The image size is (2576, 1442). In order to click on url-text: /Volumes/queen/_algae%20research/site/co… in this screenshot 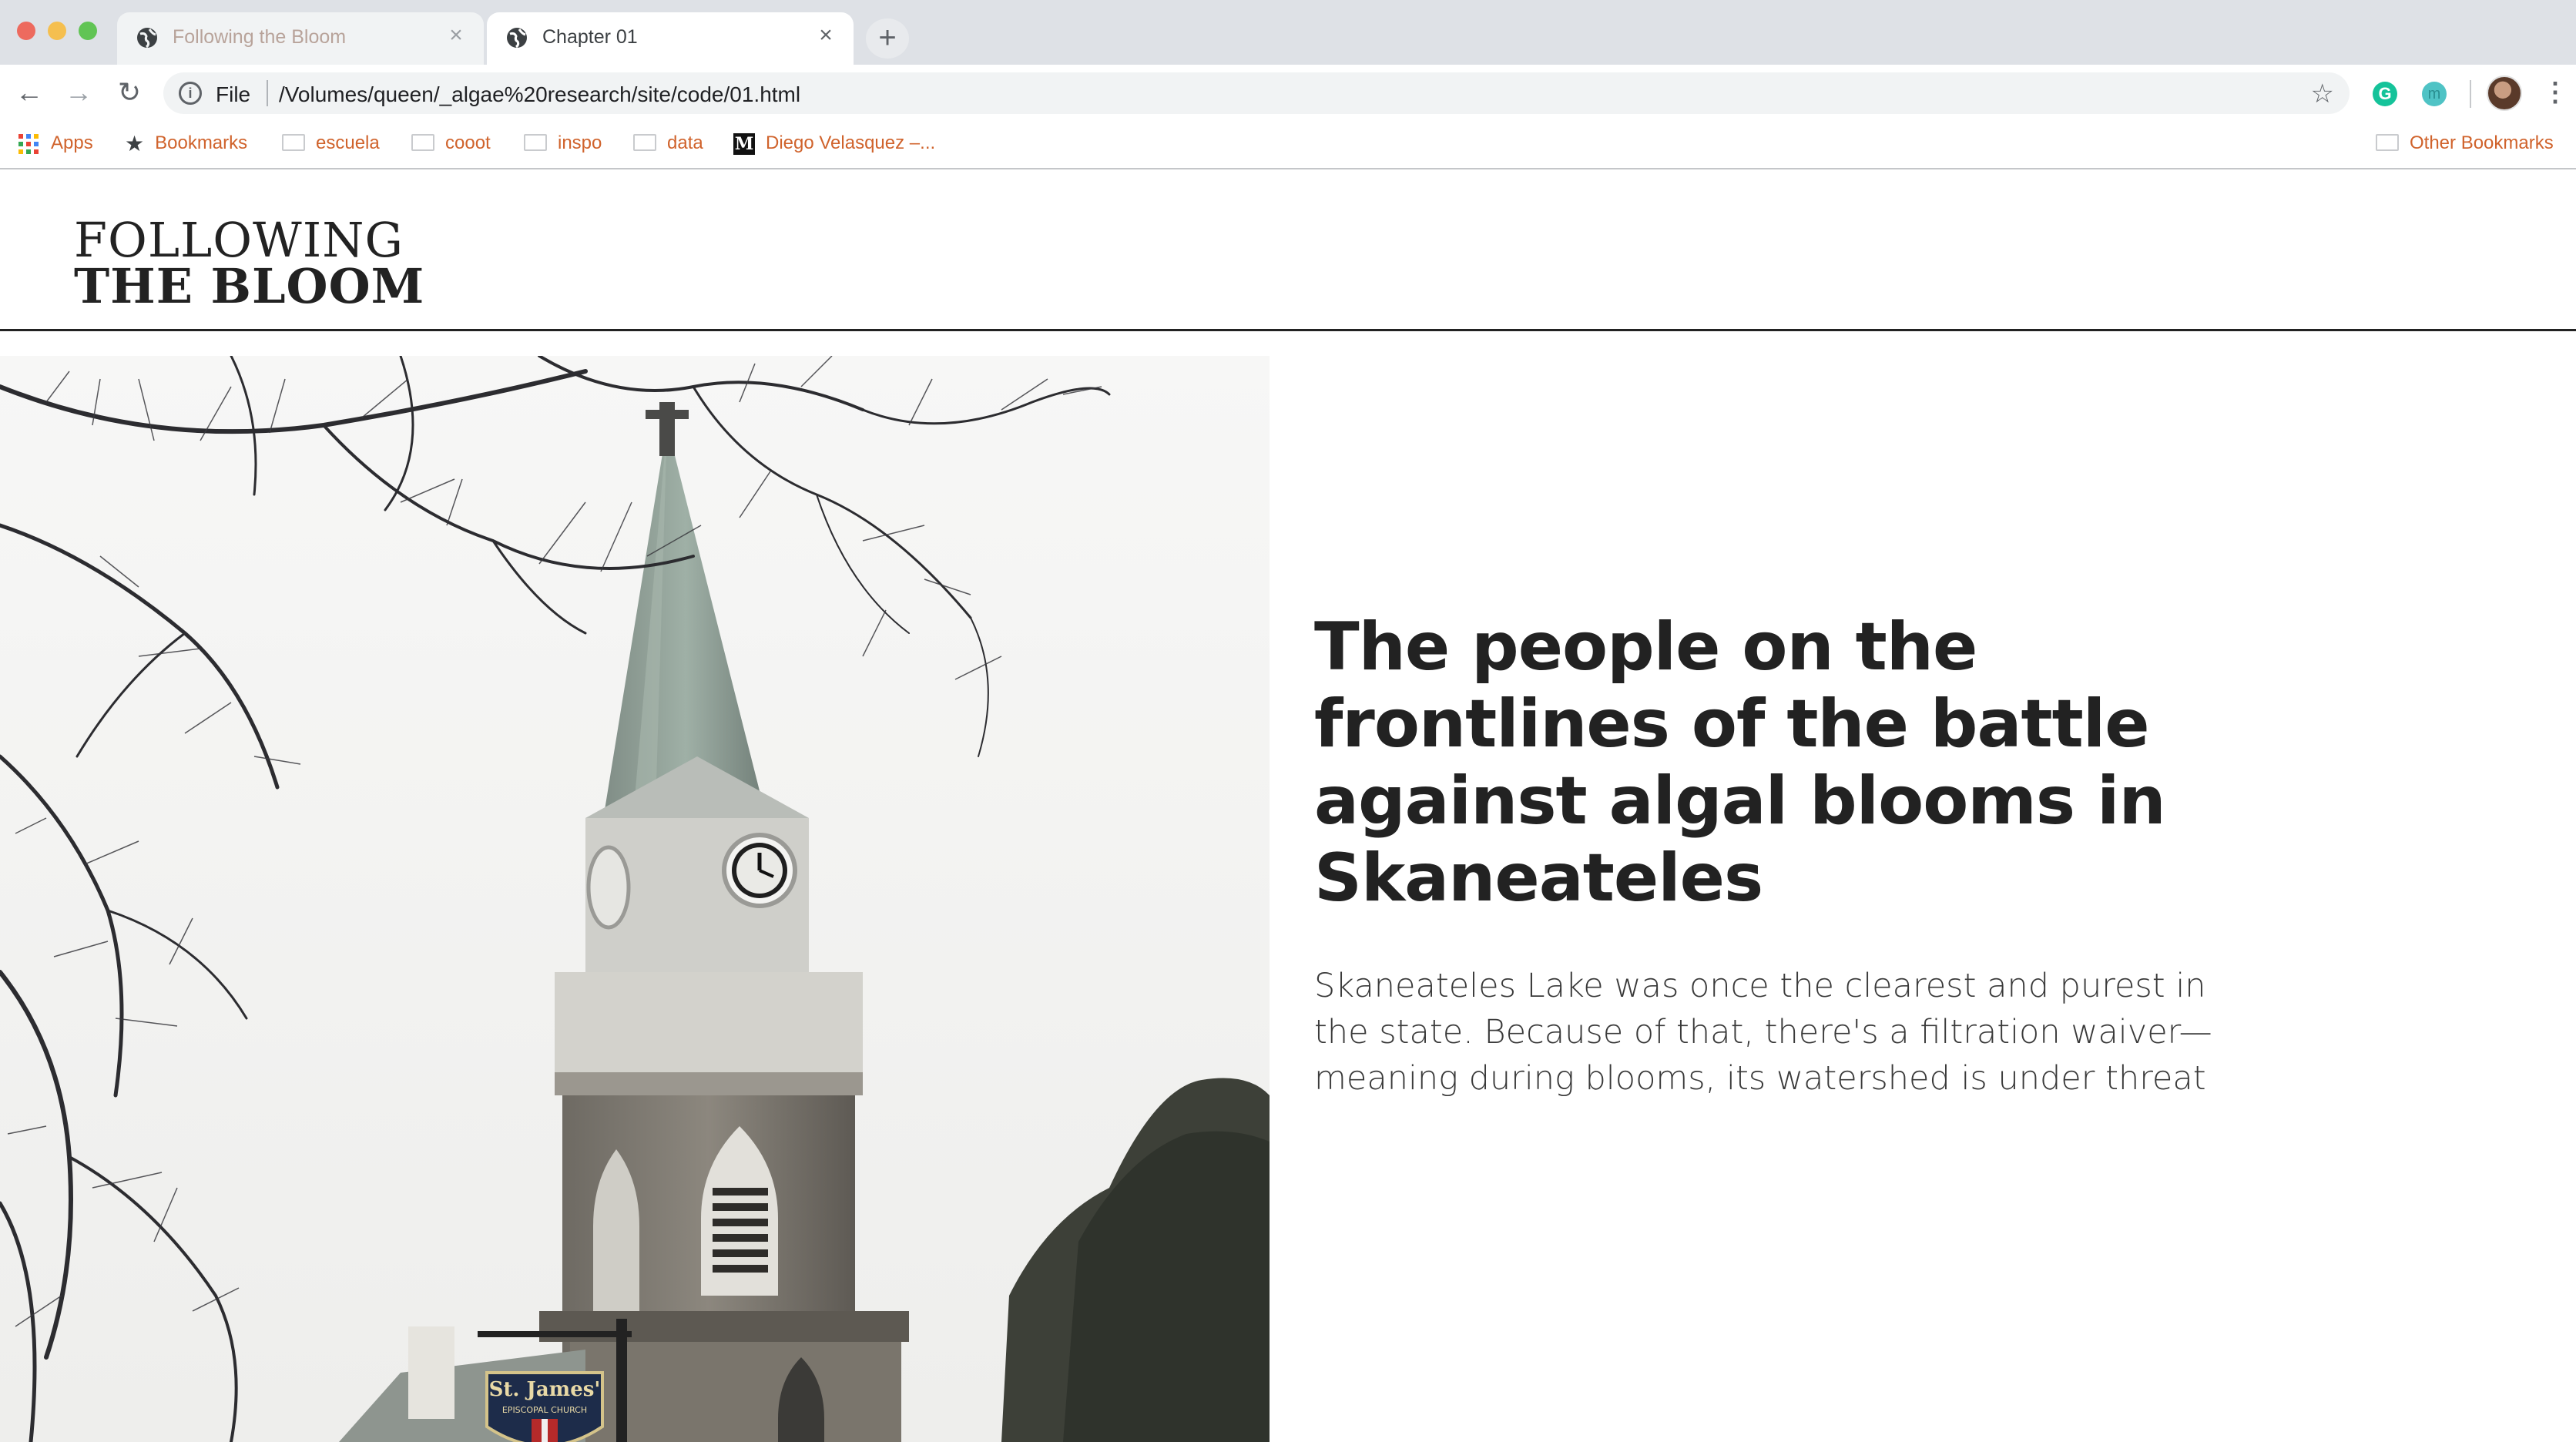, I will do `click(539, 95)`.